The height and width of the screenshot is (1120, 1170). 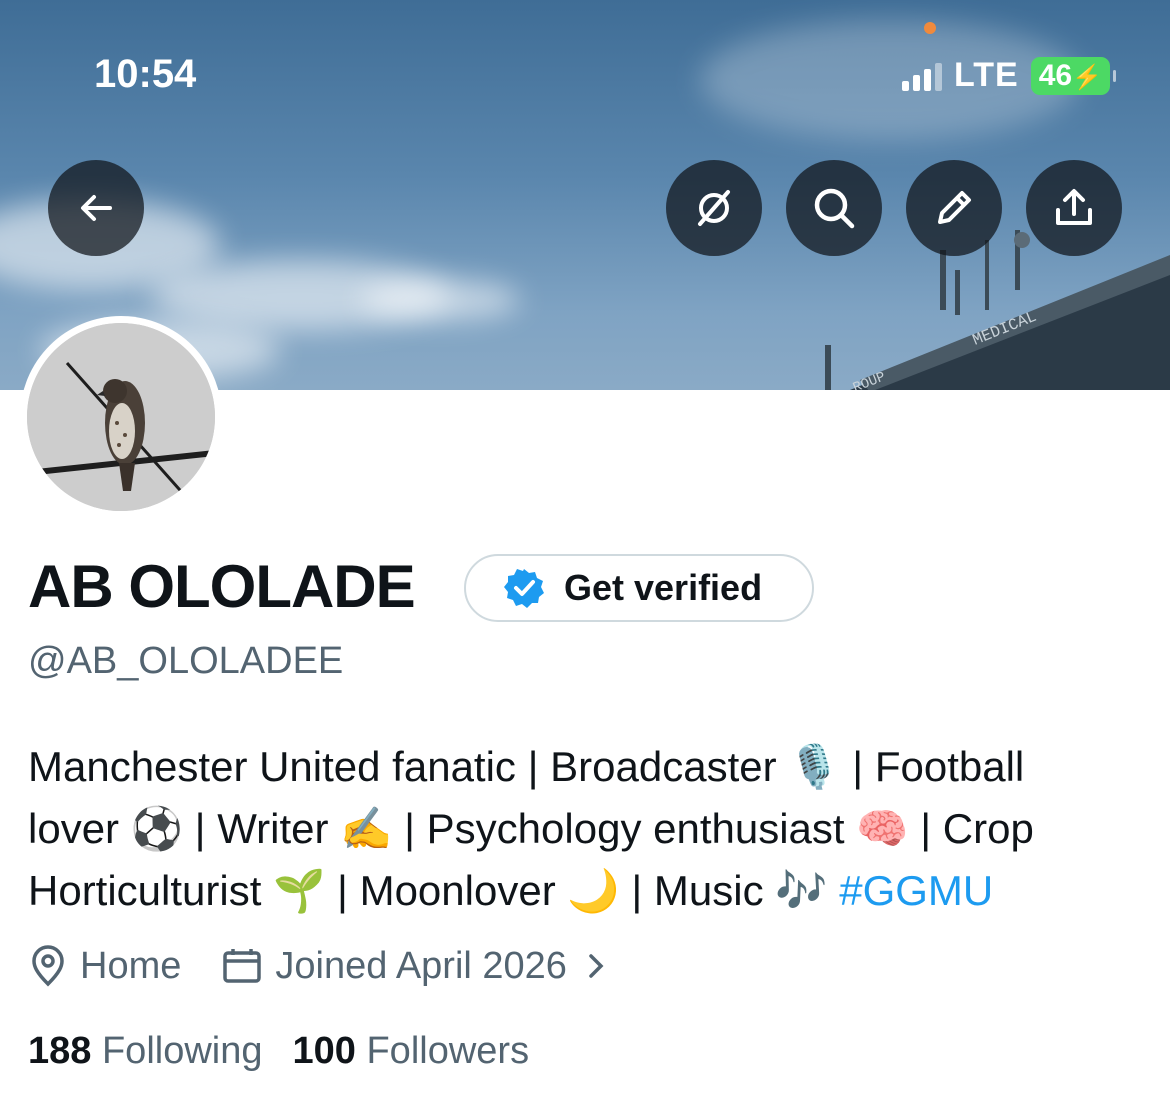 What do you see at coordinates (222, 586) in the screenshot?
I see `profile-name: AB OLOLADE` at bounding box center [222, 586].